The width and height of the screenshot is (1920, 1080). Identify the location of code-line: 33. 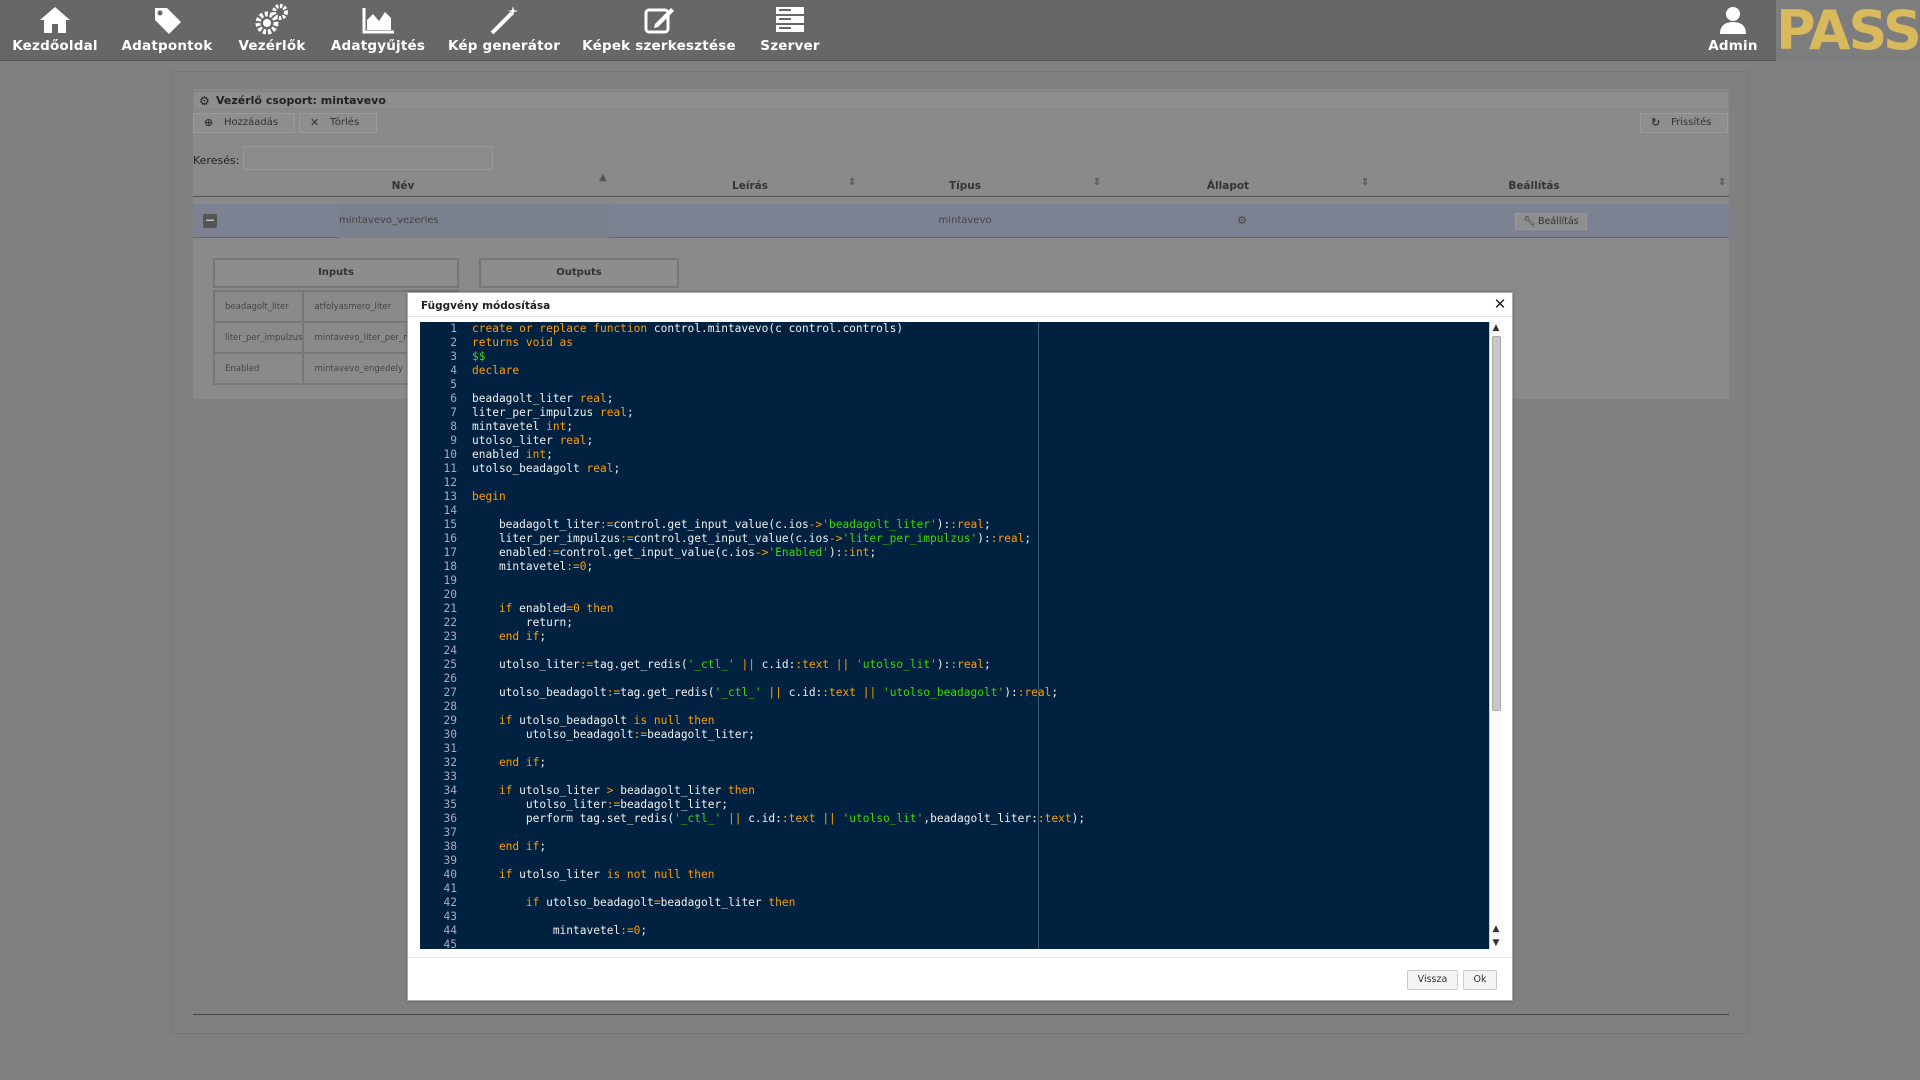
(955, 777).